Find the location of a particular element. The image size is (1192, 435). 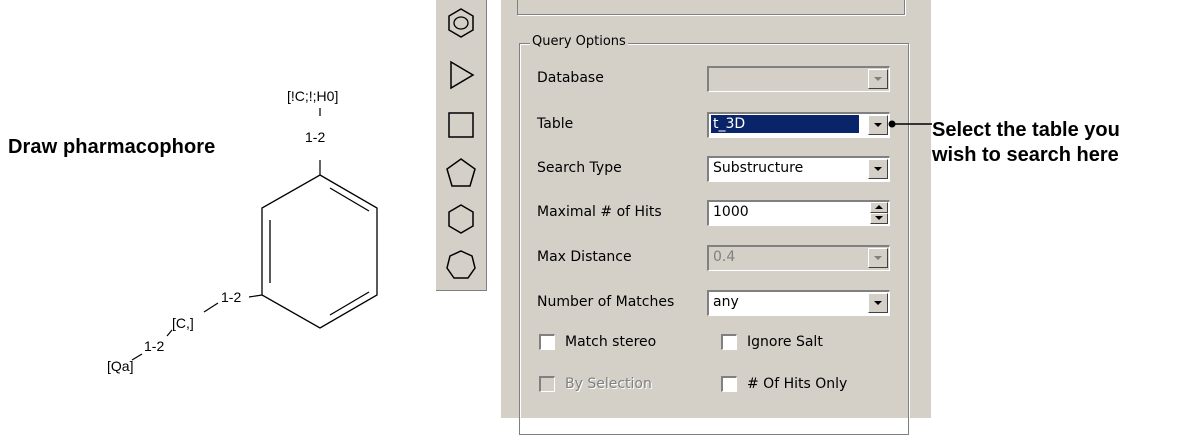

by-selection-checkbox: By Selection is located at coordinates (595, 384).